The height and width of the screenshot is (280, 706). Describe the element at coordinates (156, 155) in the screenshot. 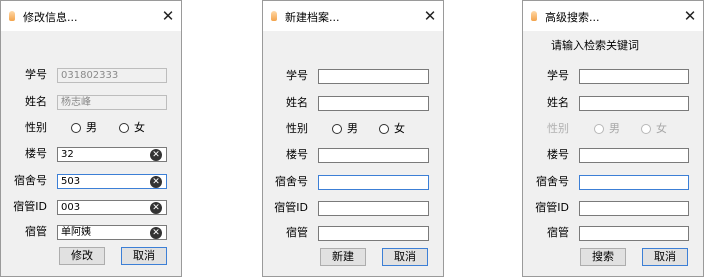

I see `clear-building-icon: ✕` at that location.